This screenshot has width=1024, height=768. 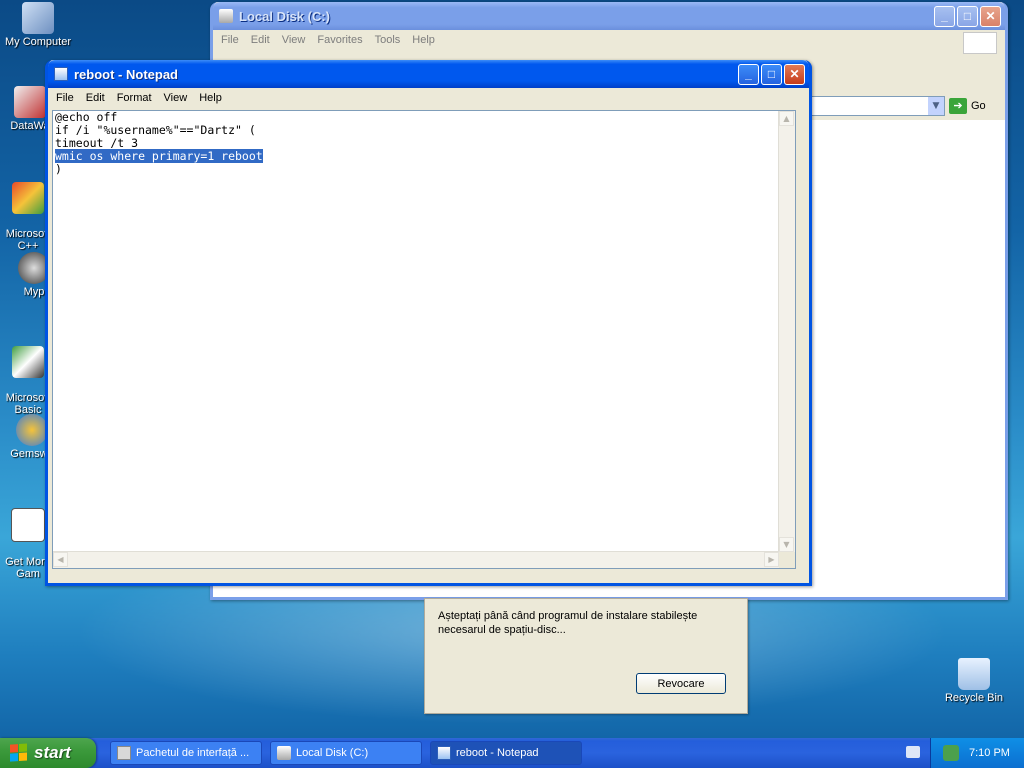 I want to click on visual-cpp-icon, so click(x=28, y=198).